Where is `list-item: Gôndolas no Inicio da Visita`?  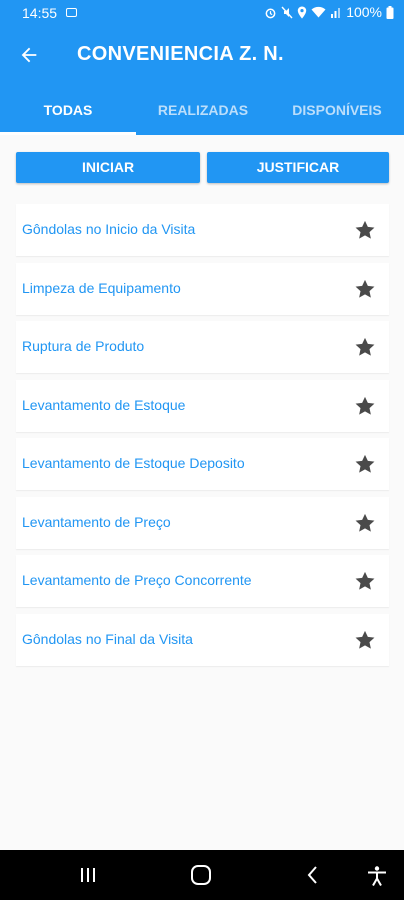
list-item: Gôndolas no Inicio da Visita is located at coordinates (202, 230).